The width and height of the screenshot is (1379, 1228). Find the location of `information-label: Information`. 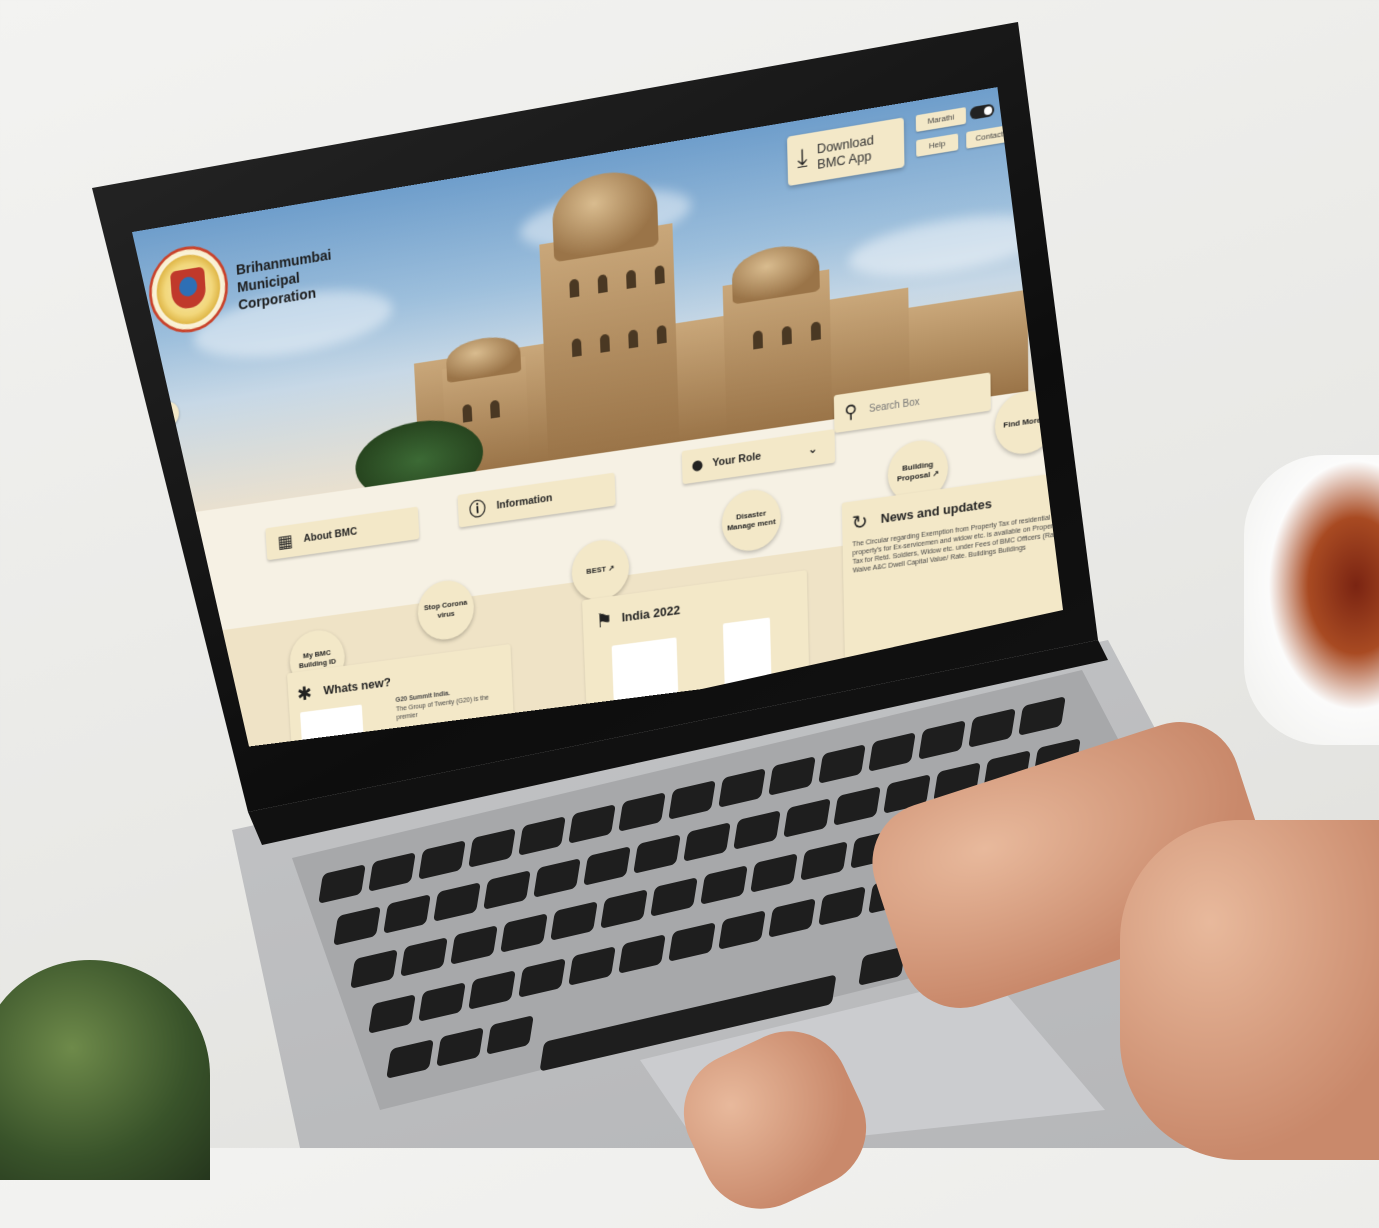

information-label: Information is located at coordinates (524, 502).